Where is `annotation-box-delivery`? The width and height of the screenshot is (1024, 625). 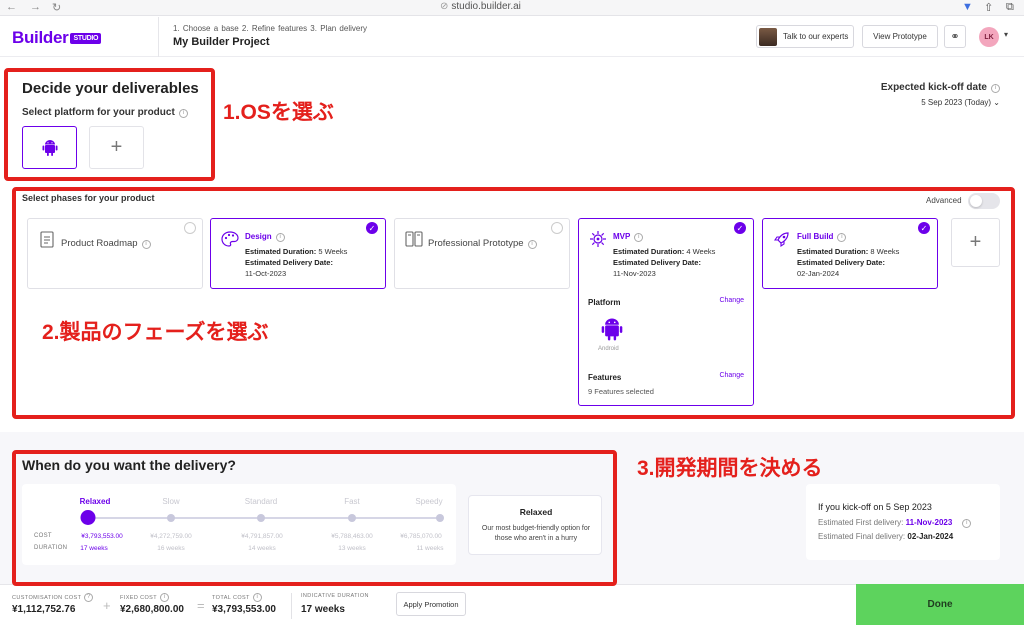 annotation-box-delivery is located at coordinates (314, 518).